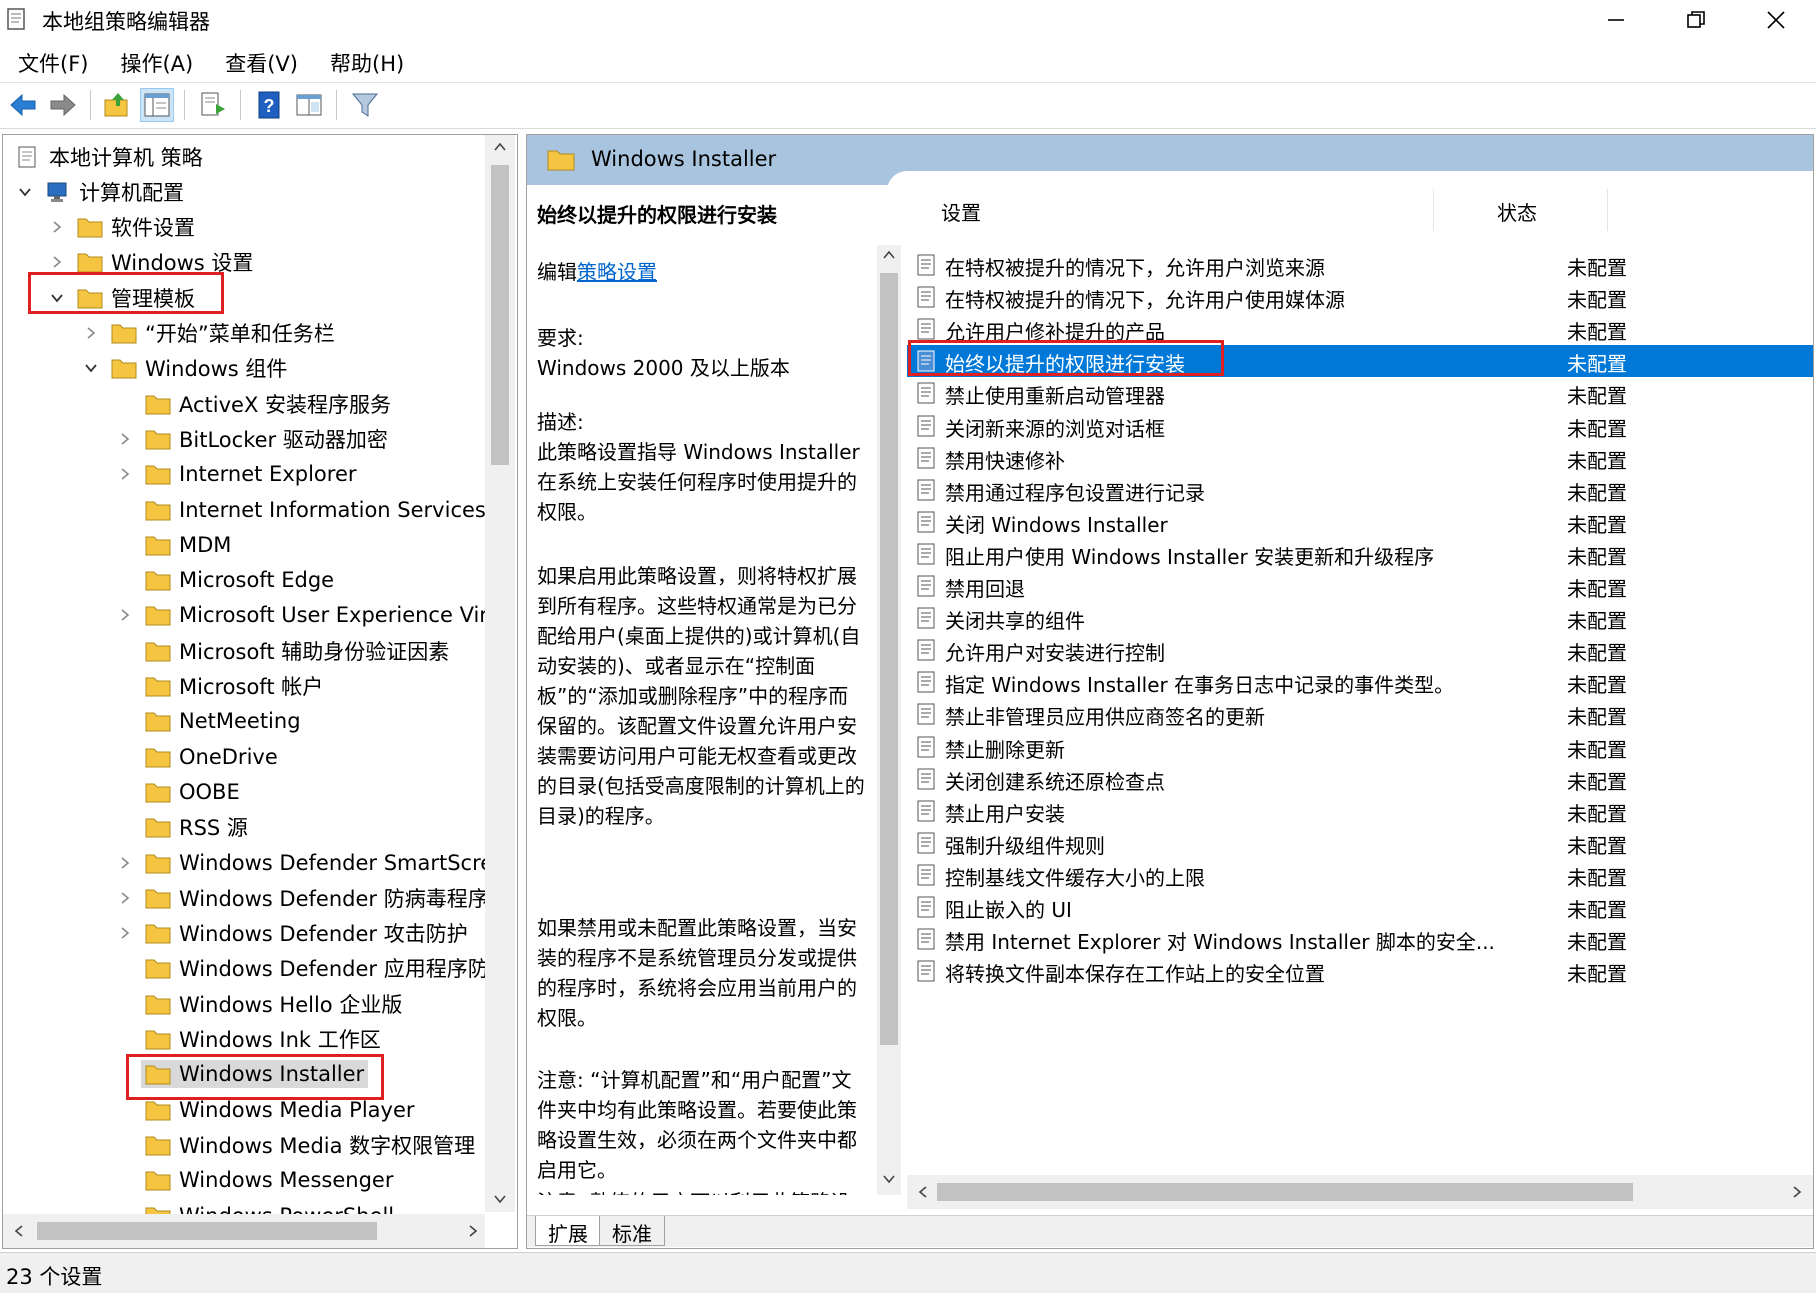 The width and height of the screenshot is (1816, 1293). What do you see at coordinates (309, 105) in the screenshot?
I see `extended-view-button` at bounding box center [309, 105].